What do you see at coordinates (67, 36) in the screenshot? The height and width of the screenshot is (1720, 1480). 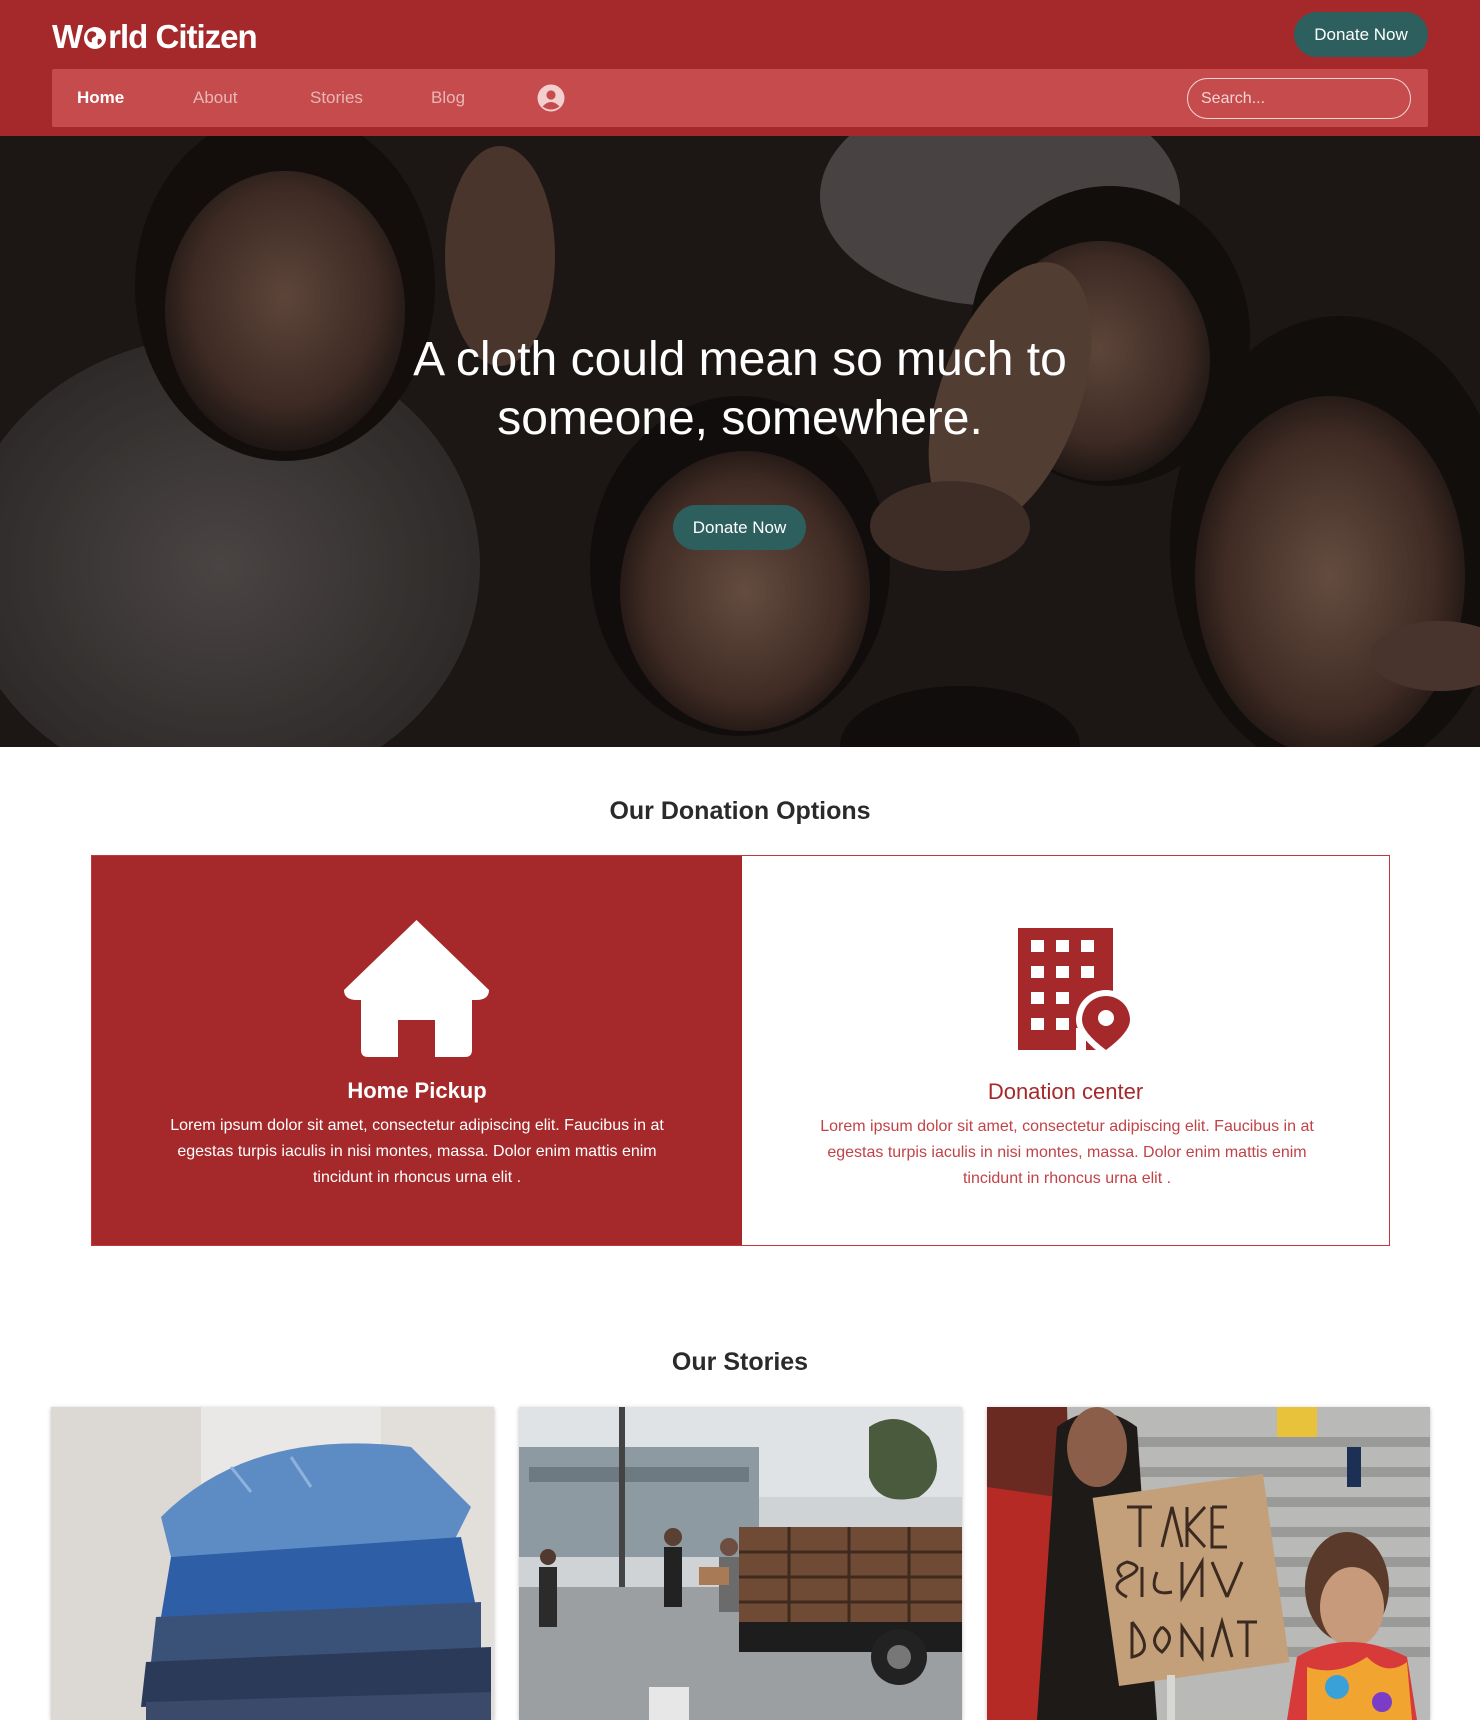 I see `logo-text-start: W` at bounding box center [67, 36].